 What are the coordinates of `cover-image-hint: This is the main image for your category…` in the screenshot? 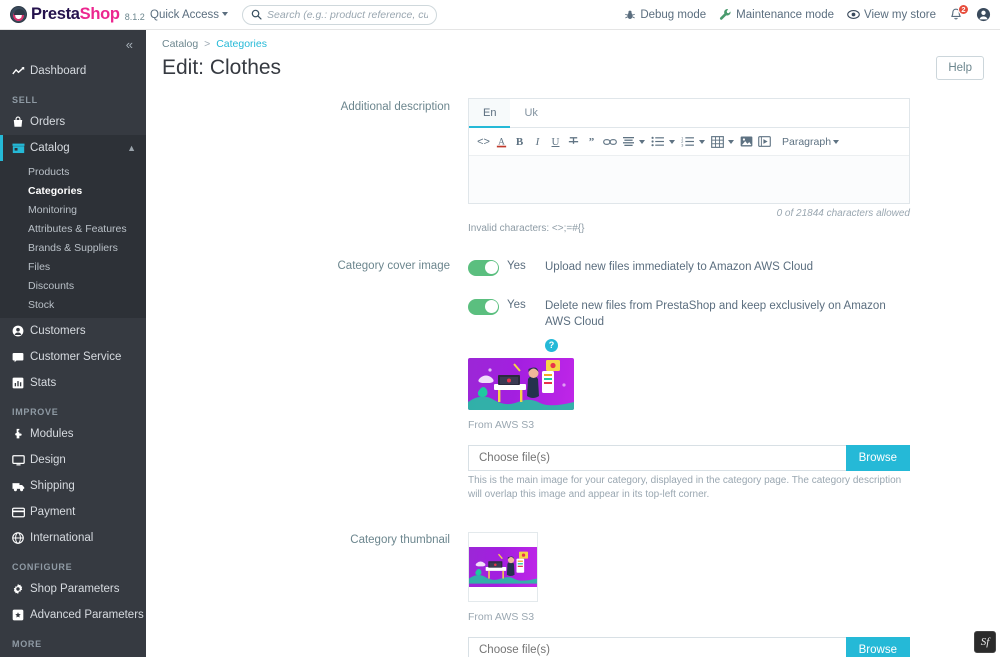 It's located at (685, 487).